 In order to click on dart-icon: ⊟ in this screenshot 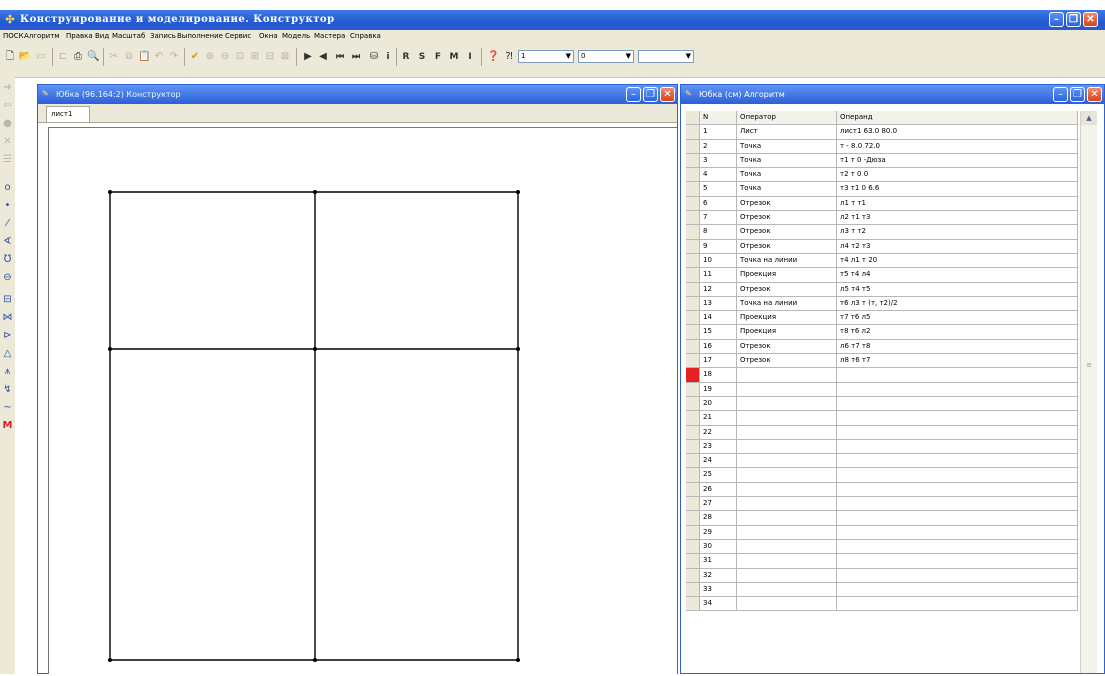, I will do `click(7, 300)`.